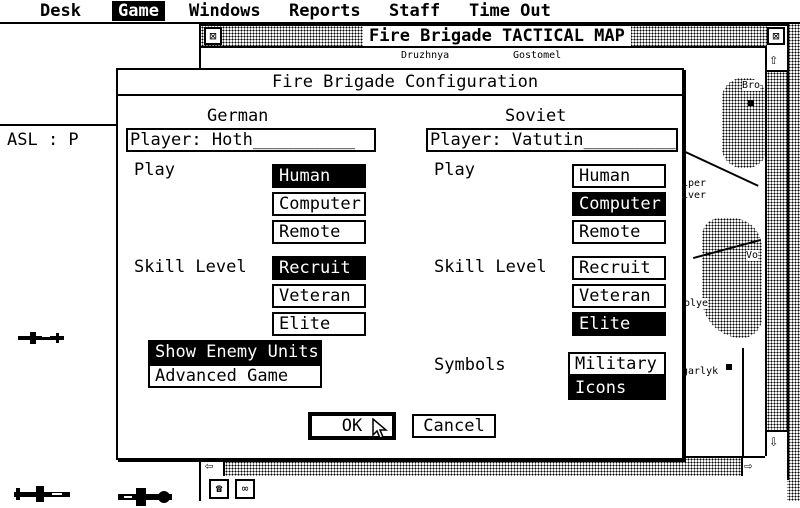 This screenshot has height=508, width=800. What do you see at coordinates (773, 441) in the screenshot?
I see `scroll-down-icon: ⇩` at bounding box center [773, 441].